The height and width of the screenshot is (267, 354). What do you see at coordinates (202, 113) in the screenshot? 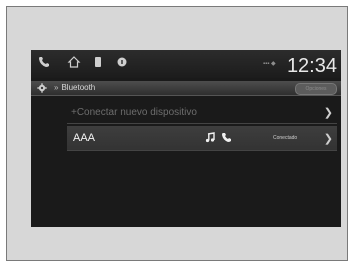
I see `connect-new-device-item: +Conectar nuevo dispositivo ❯` at bounding box center [202, 113].